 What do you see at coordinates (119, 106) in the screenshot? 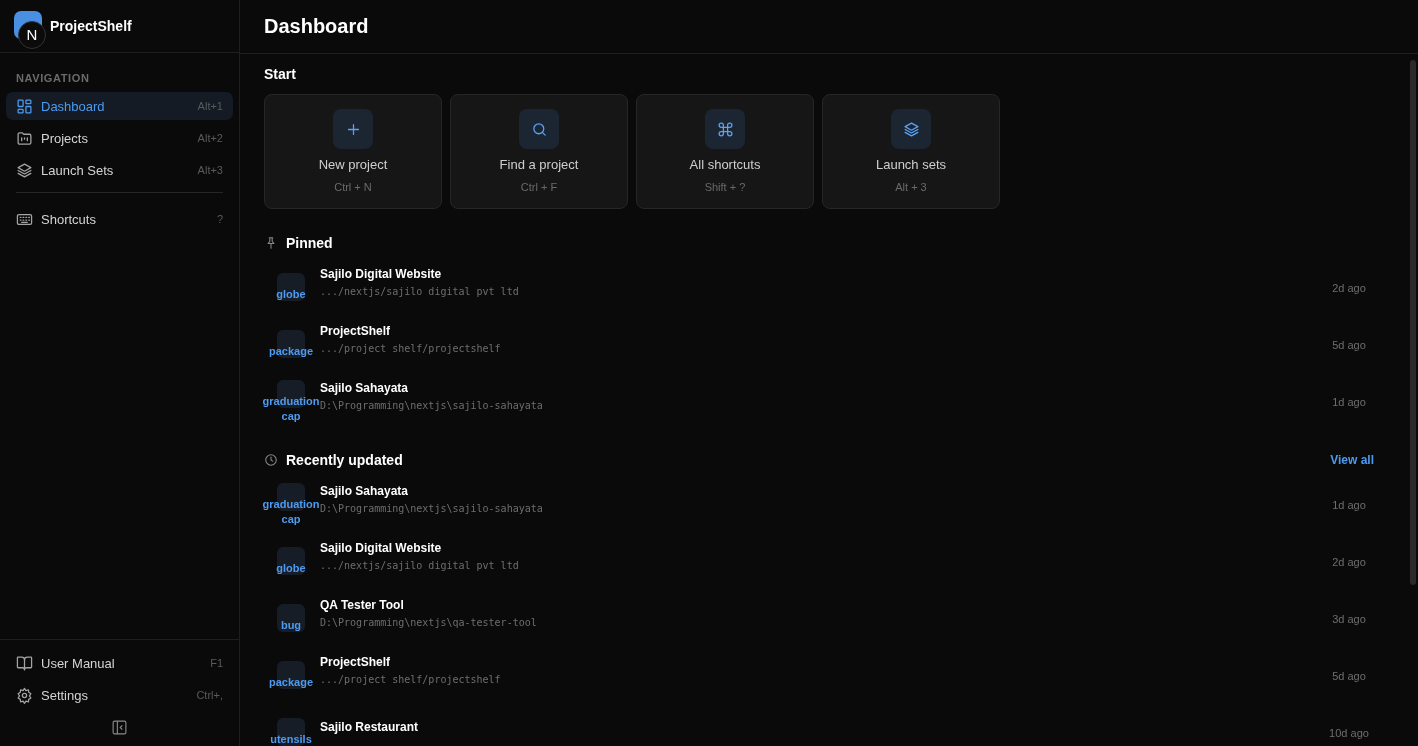
I see `nav-item: Dashboard Alt+1` at bounding box center [119, 106].